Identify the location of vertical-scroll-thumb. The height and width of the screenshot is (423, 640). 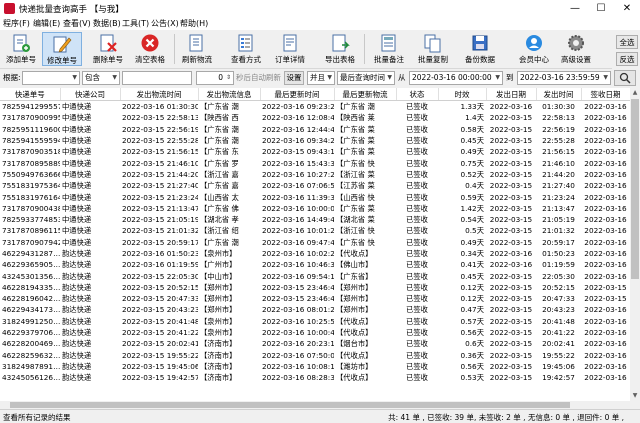
(635, 189).